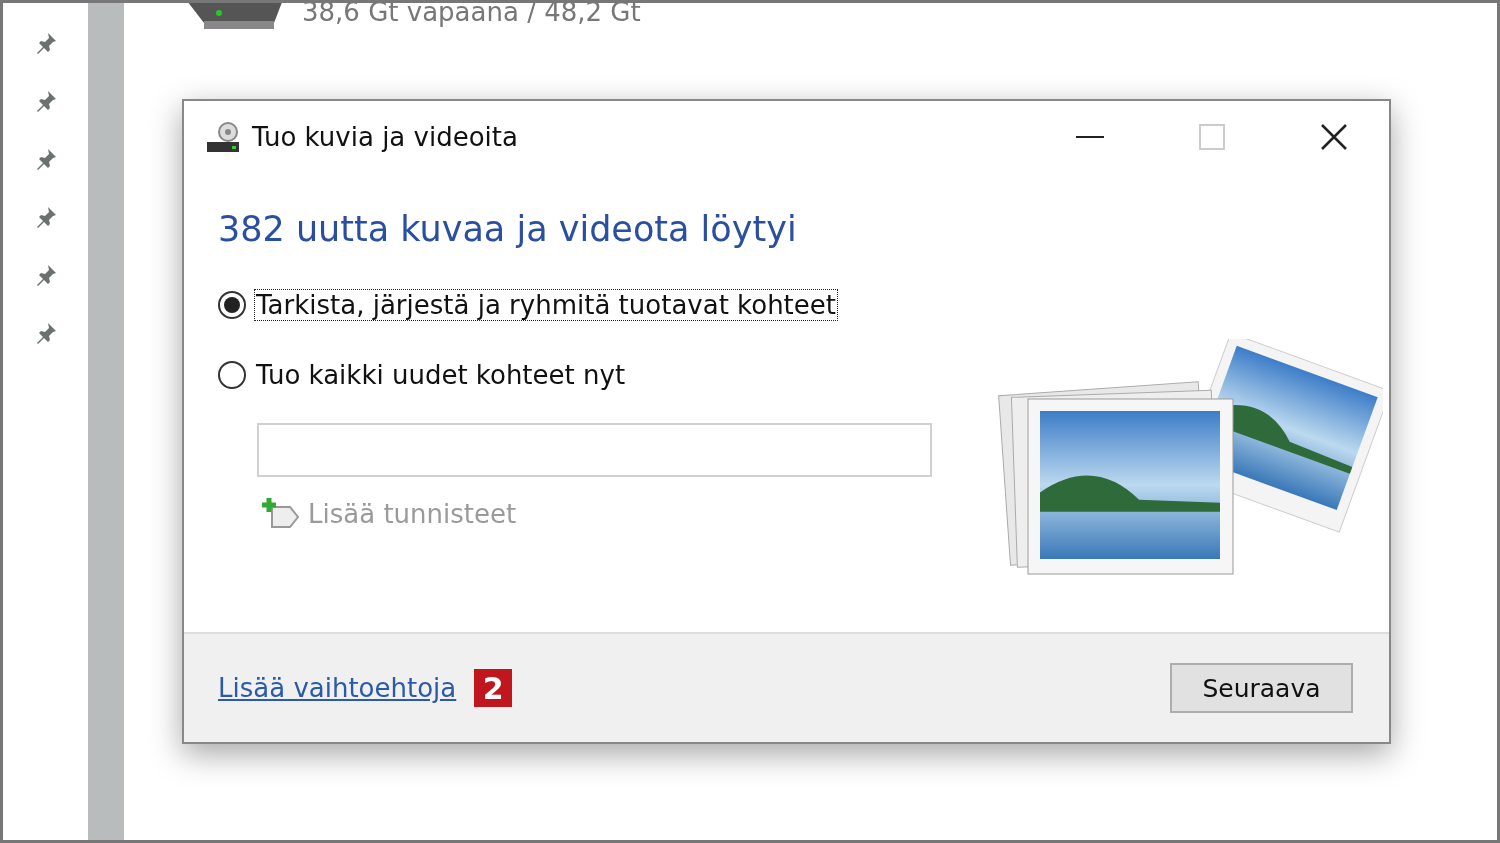  What do you see at coordinates (493, 688) in the screenshot?
I see `number-badge: 2` at bounding box center [493, 688].